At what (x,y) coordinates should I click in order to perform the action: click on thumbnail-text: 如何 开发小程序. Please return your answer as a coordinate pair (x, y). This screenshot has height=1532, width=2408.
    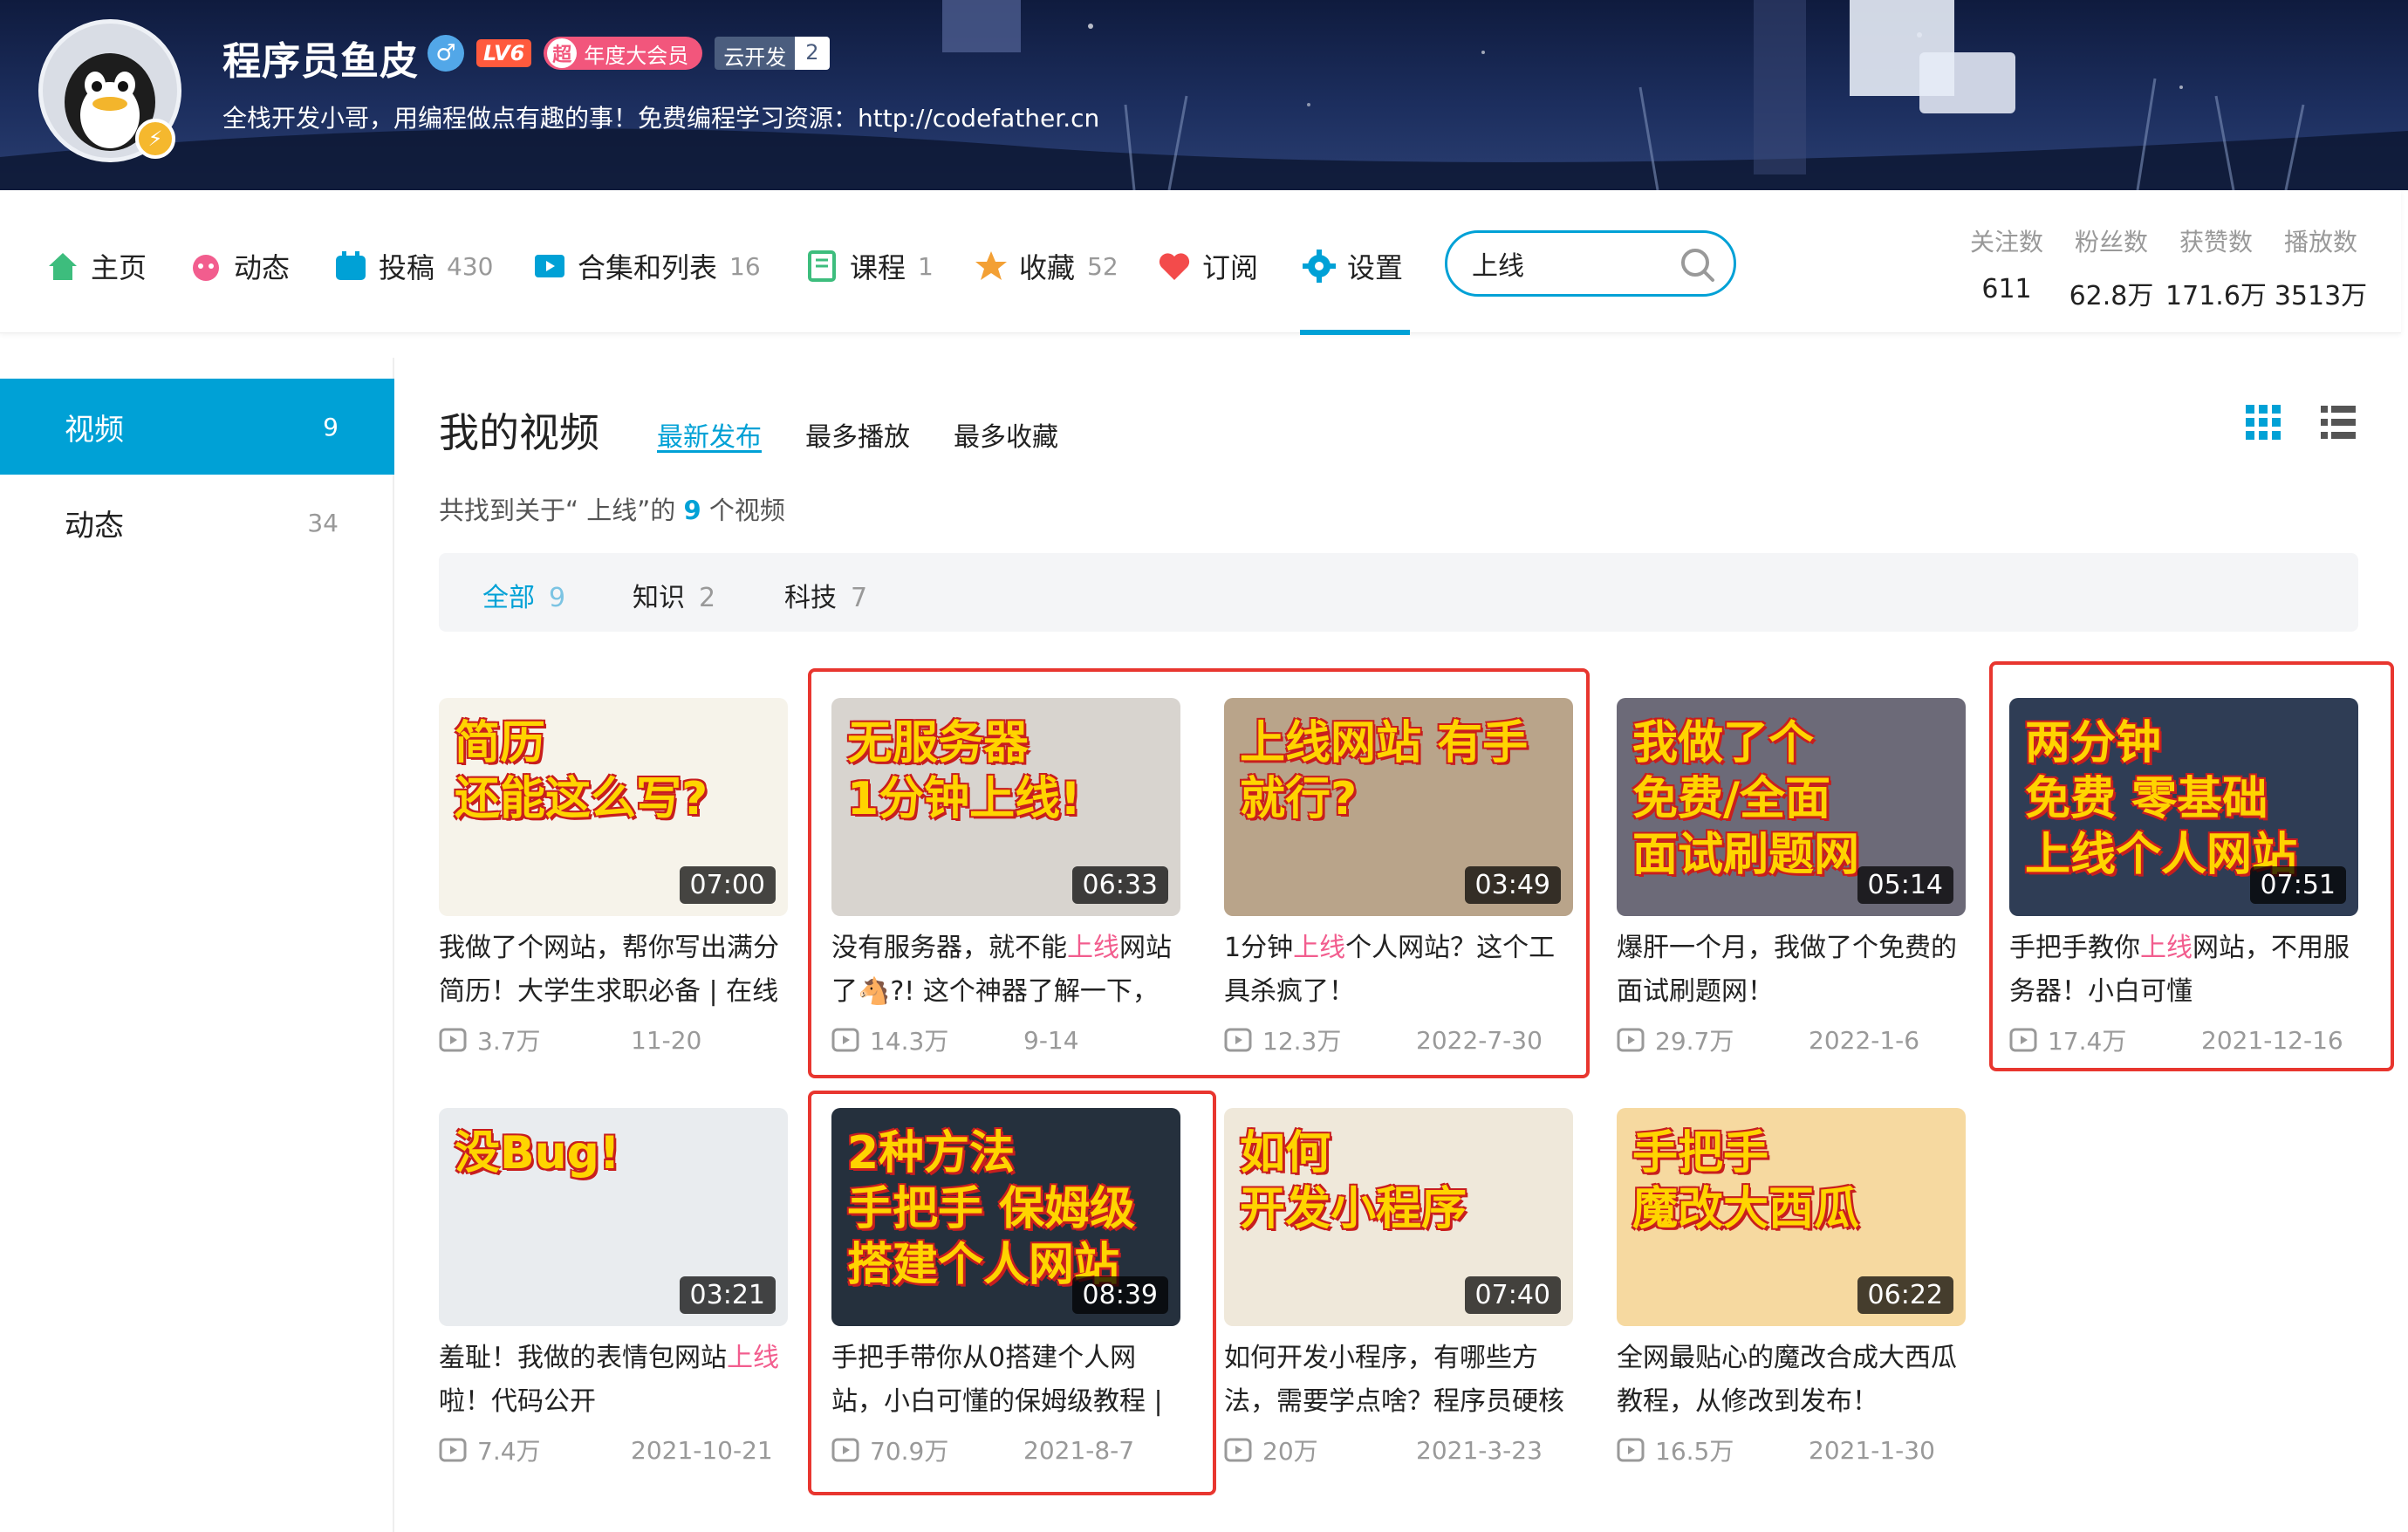
    Looking at the image, I should click on (1353, 1181).